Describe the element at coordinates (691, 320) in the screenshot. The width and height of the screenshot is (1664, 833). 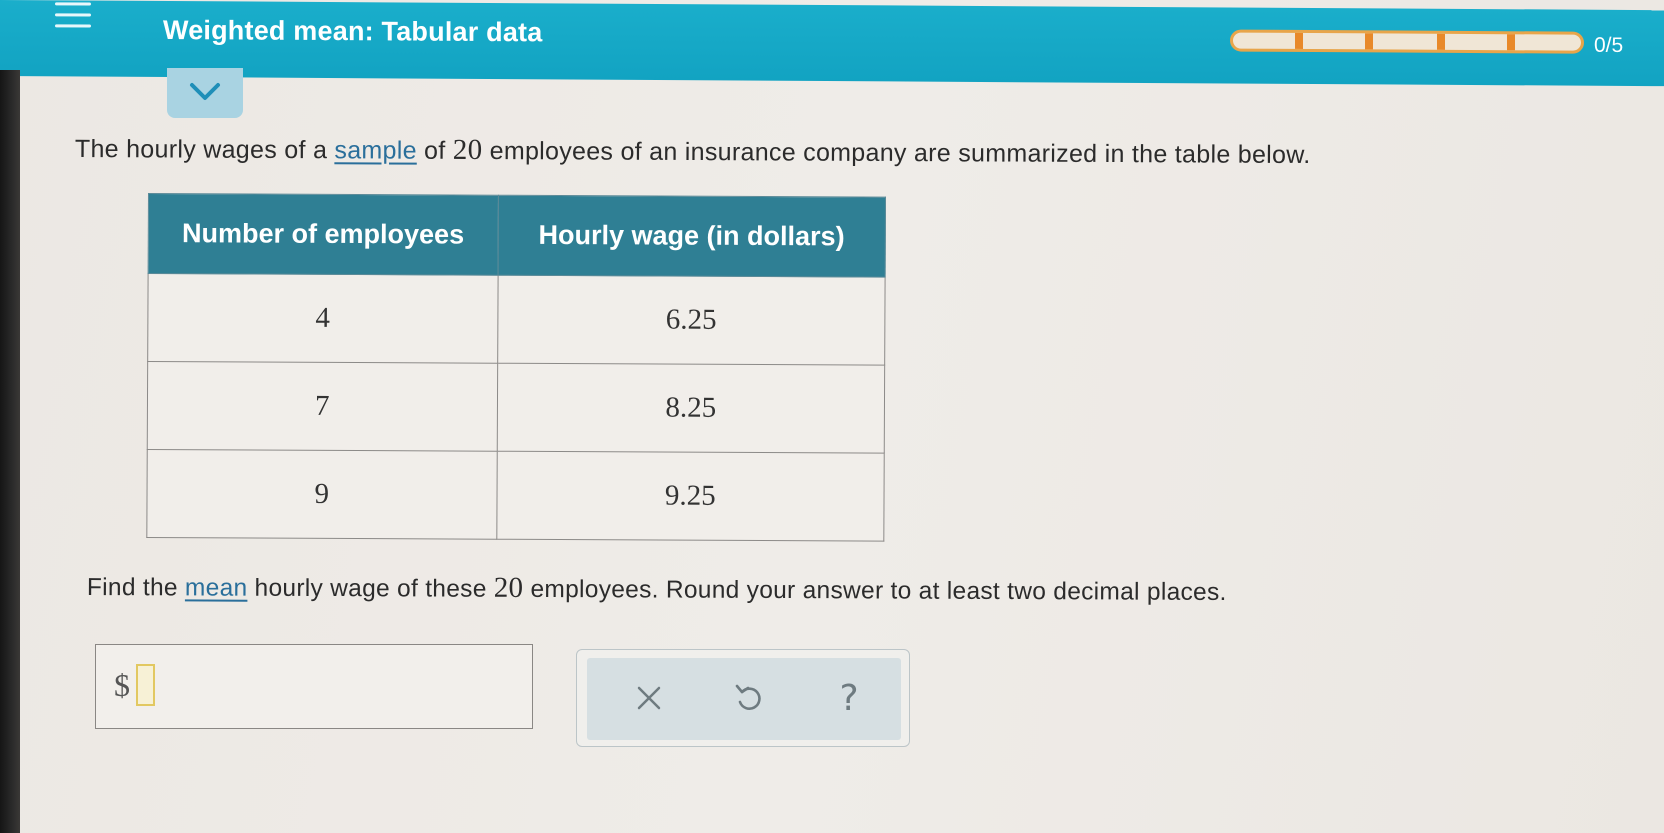
I see `wage-cell: 6.25` at that location.